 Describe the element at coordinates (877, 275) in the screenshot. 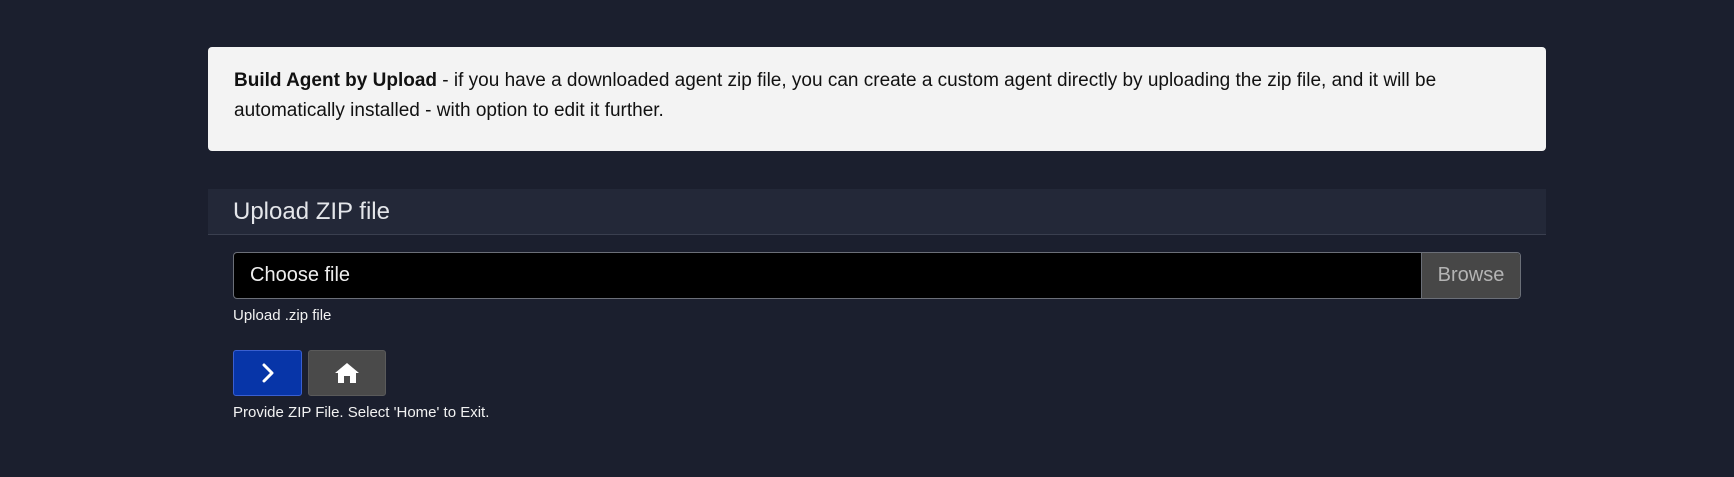

I see `file-input: Choose file Browse` at that location.